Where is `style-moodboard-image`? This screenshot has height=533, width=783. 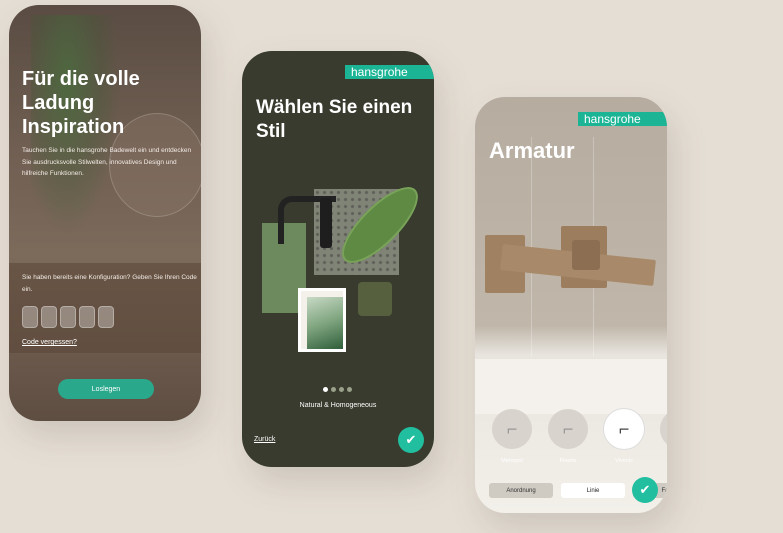
style-moodboard-image is located at coordinates (344, 268).